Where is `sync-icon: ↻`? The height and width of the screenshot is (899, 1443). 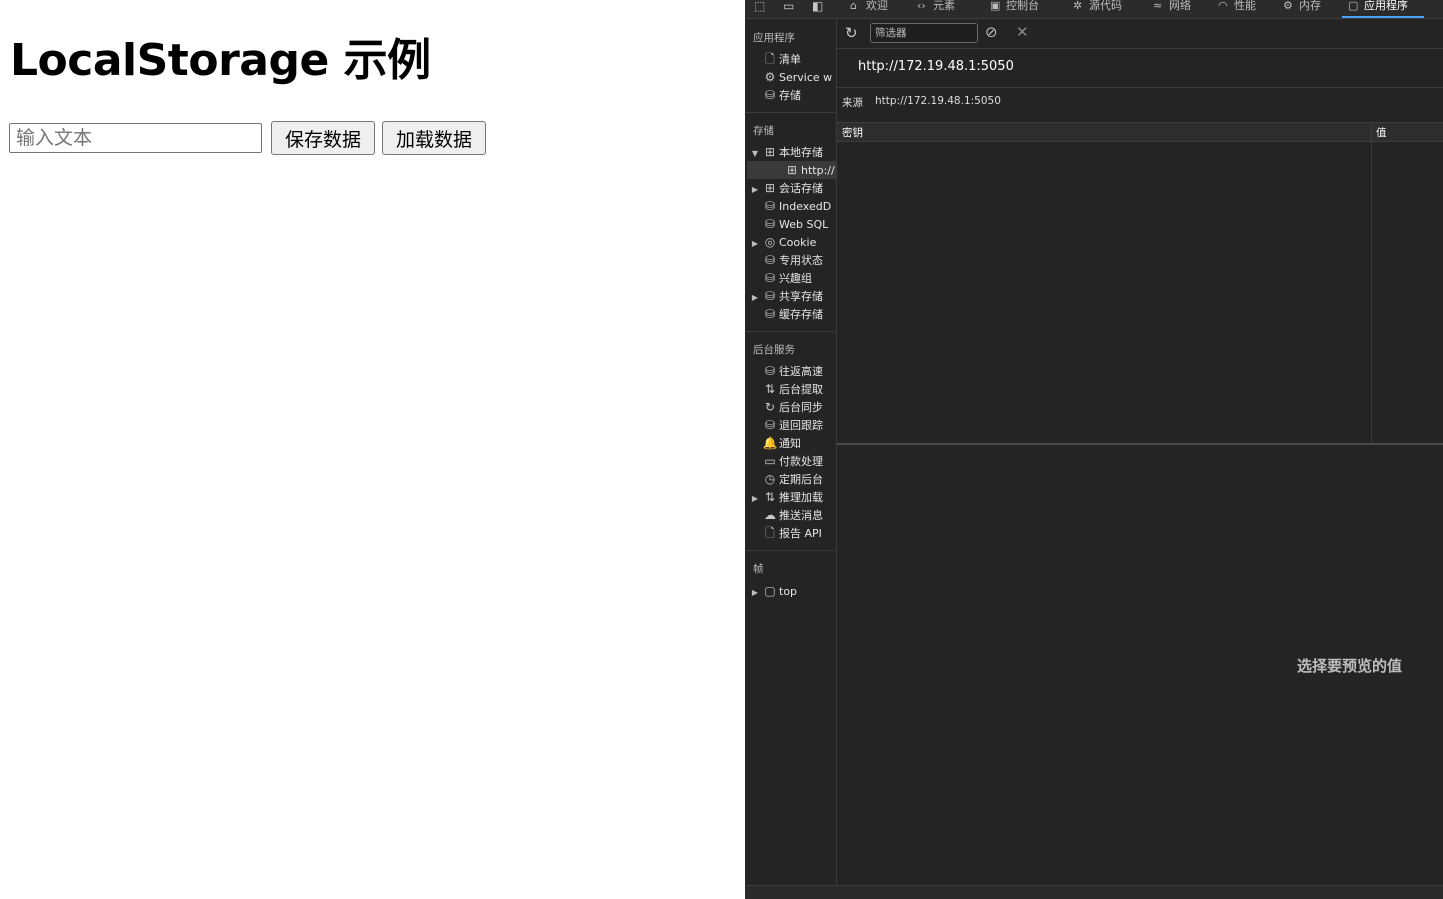 sync-icon: ↻ is located at coordinates (770, 407).